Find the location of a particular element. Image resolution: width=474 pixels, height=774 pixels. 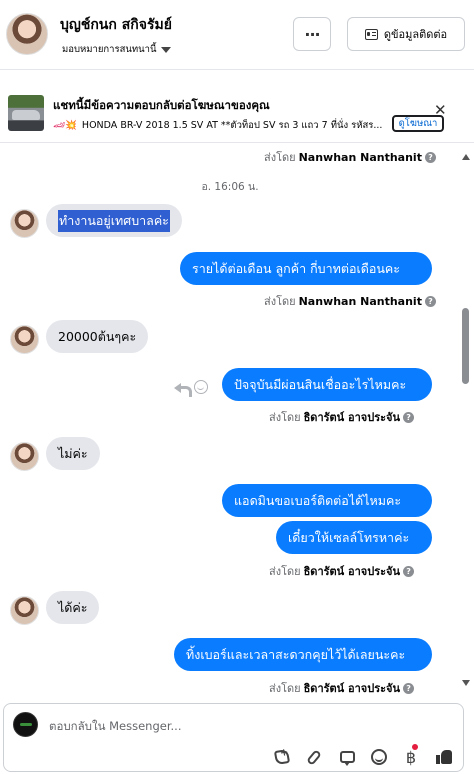

scroll-down-arrow-icon is located at coordinates (466, 683).